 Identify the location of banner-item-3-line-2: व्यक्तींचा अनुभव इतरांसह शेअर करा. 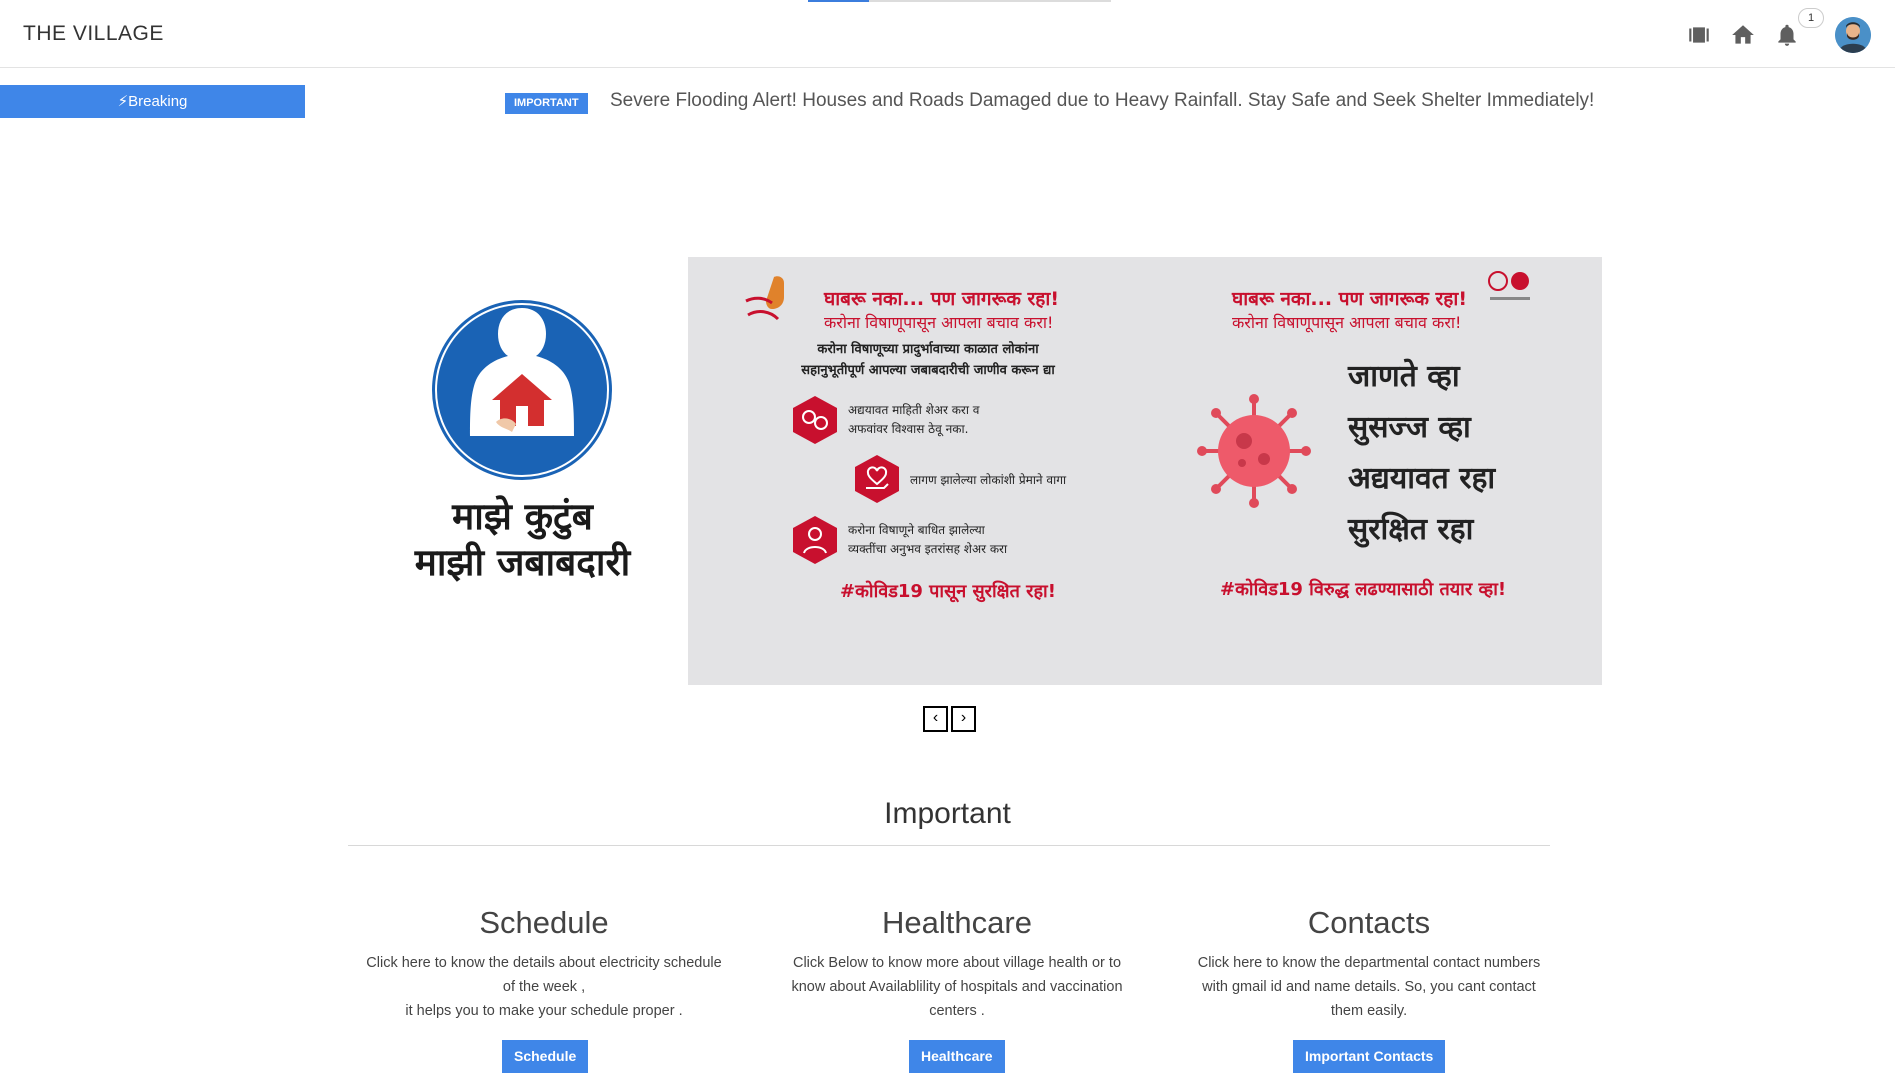
(928, 549).